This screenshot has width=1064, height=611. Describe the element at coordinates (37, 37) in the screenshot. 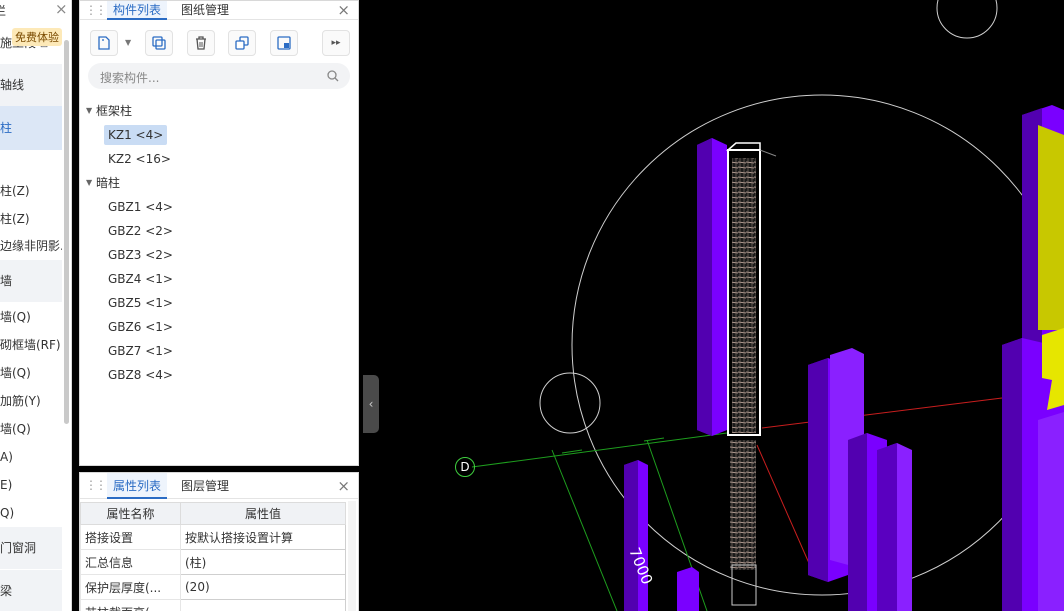

I see `free-trial-badge: 免费体验` at that location.